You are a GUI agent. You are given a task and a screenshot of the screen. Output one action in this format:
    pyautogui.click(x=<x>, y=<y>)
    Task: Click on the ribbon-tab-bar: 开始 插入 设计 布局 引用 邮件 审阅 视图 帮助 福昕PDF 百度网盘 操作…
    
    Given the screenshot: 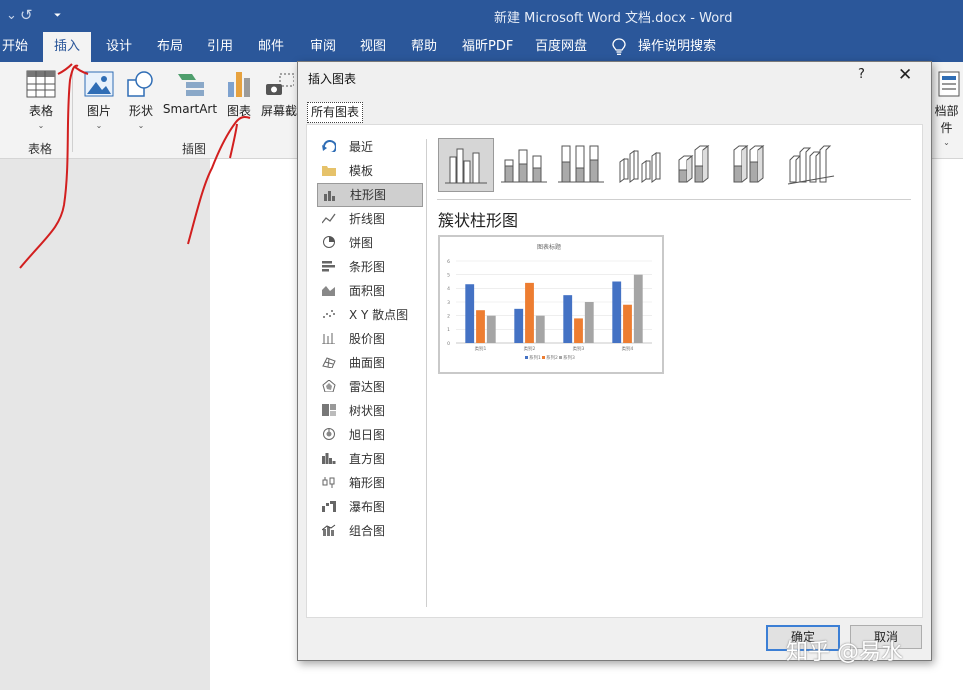 What is the action you would take?
    pyautogui.click(x=481, y=47)
    